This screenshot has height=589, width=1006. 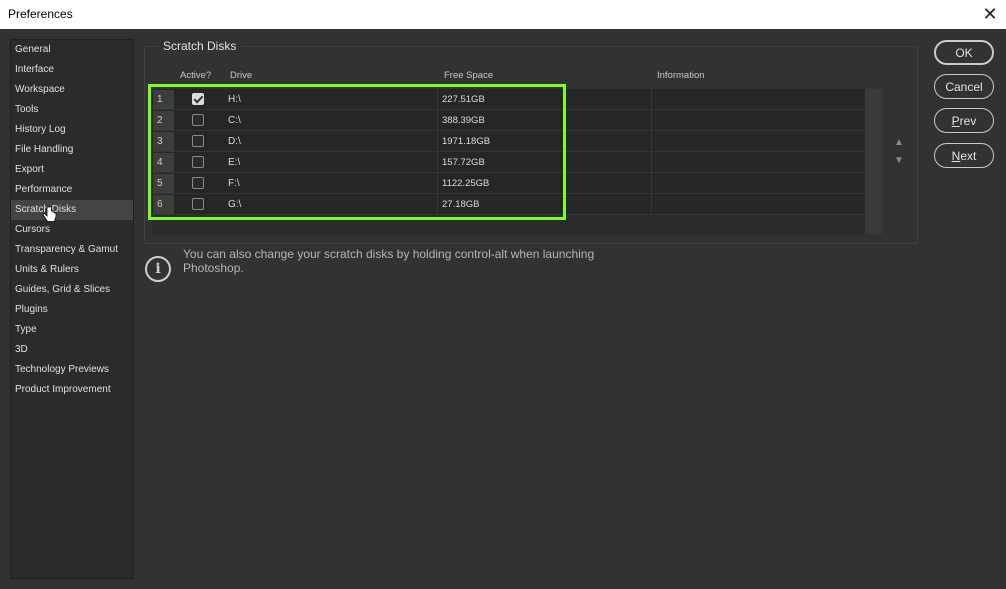 What do you see at coordinates (463, 162) in the screenshot?
I see `free-space-cell: 157.72GB` at bounding box center [463, 162].